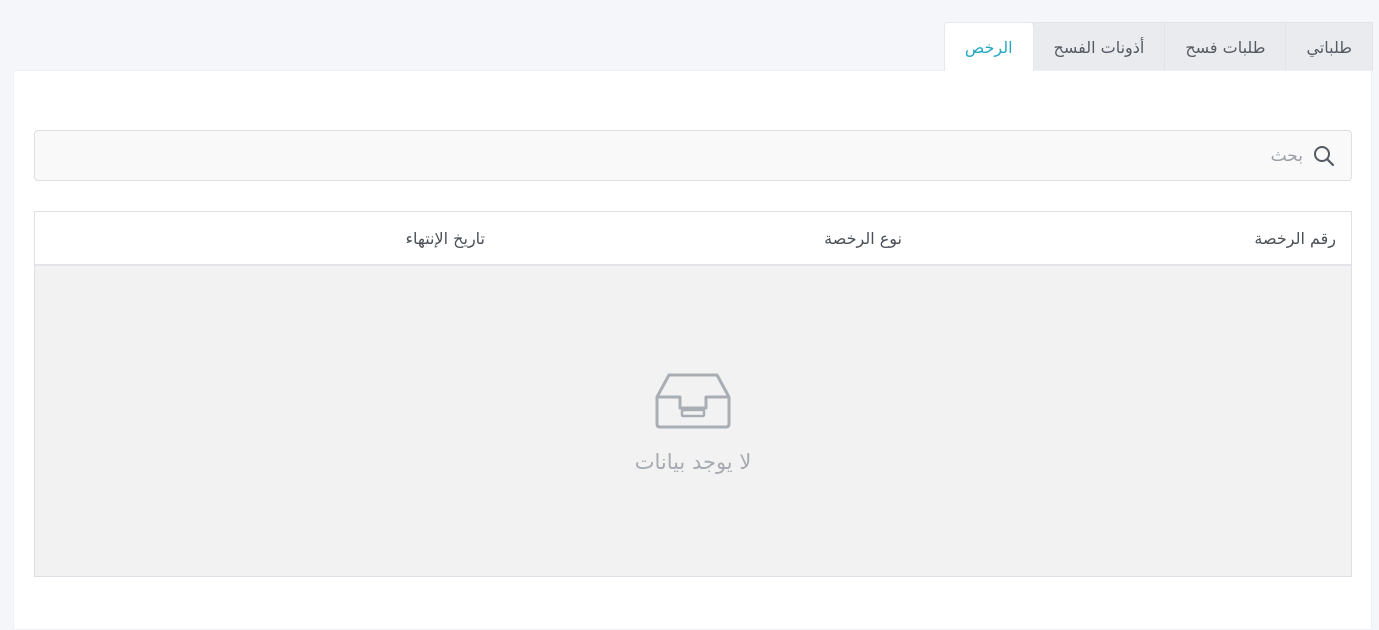  I want to click on column-license-number: رقم الرخصة, so click(1295, 238).